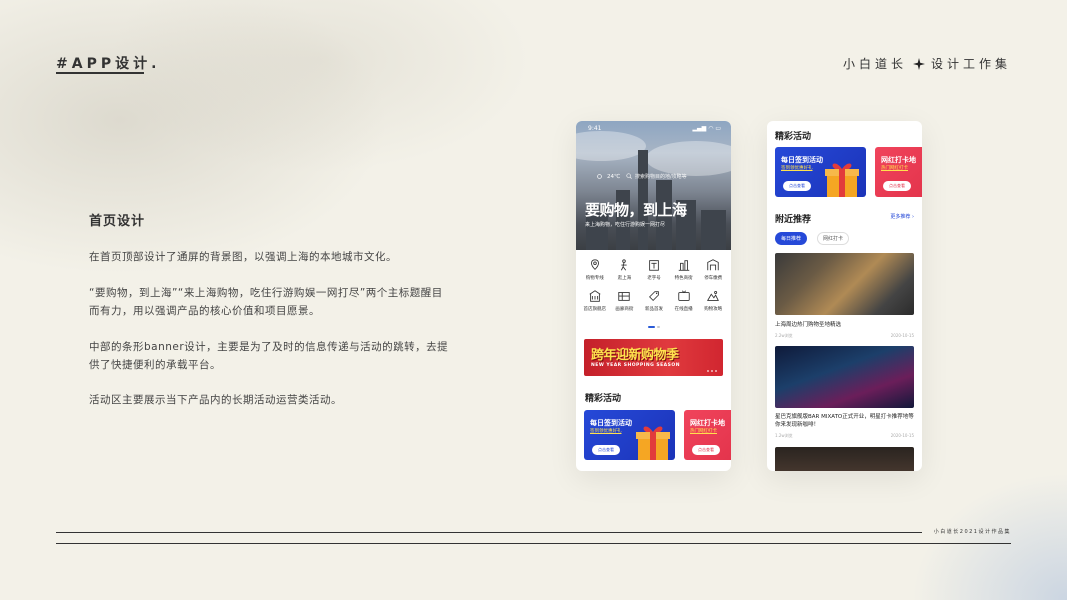  What do you see at coordinates (713, 278) in the screenshot?
I see `grid-label: 停车缴费` at bounding box center [713, 278].